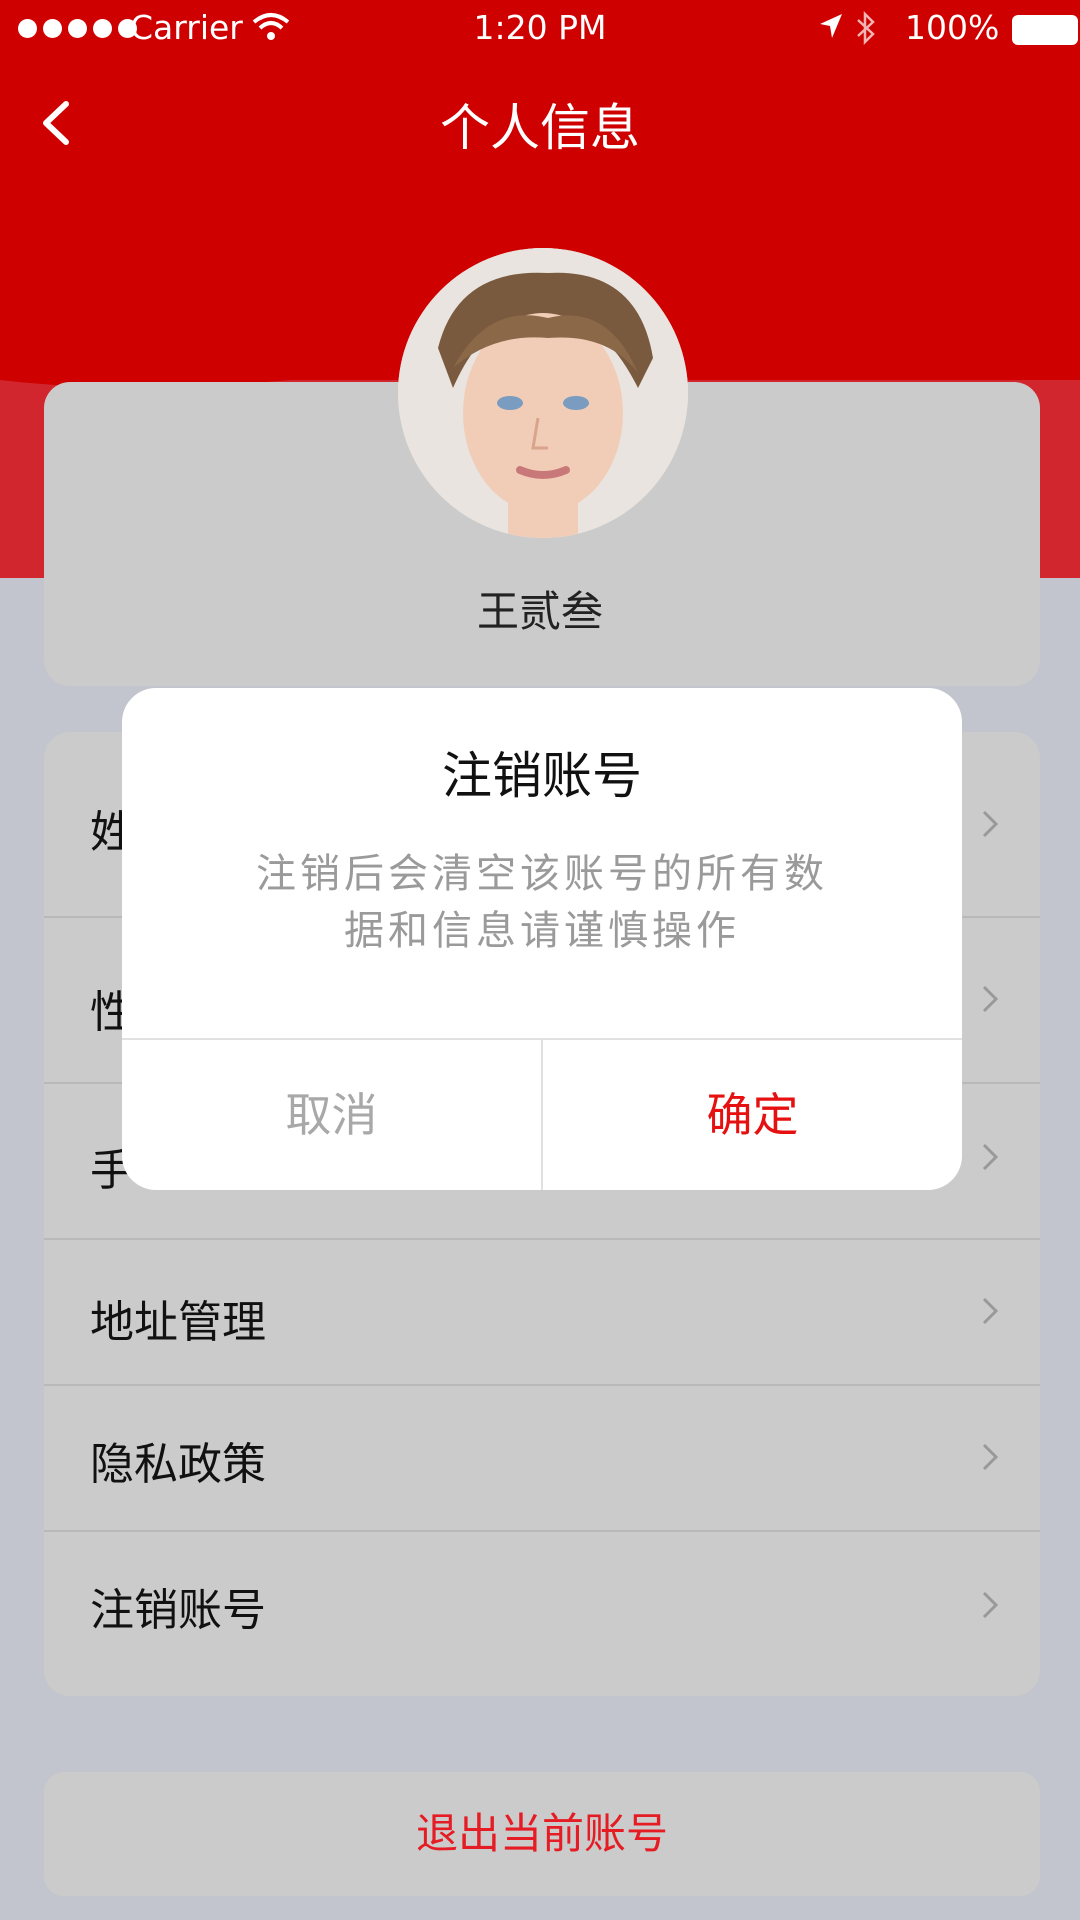 The image size is (1080, 1920). What do you see at coordinates (952, 27) in the screenshot?
I see `battery-percent: 100%` at bounding box center [952, 27].